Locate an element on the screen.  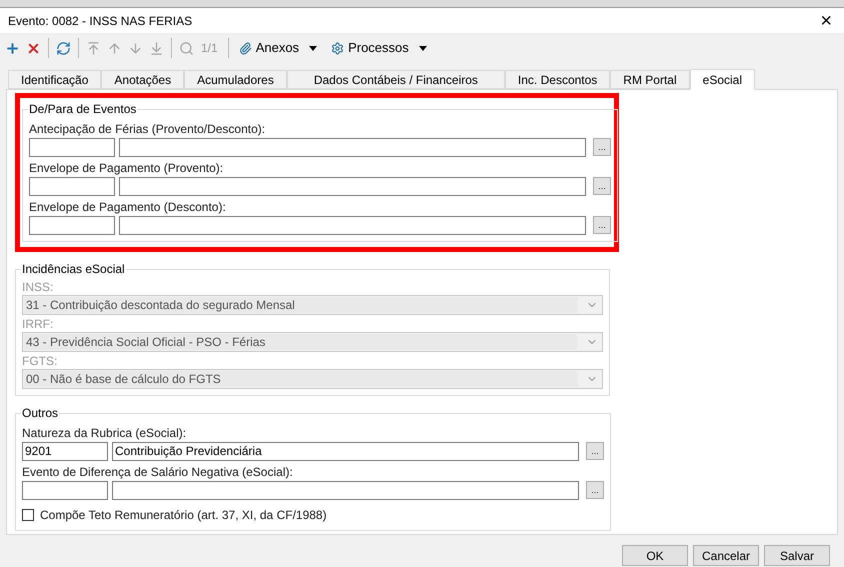
delete-icon is located at coordinates (33, 48).